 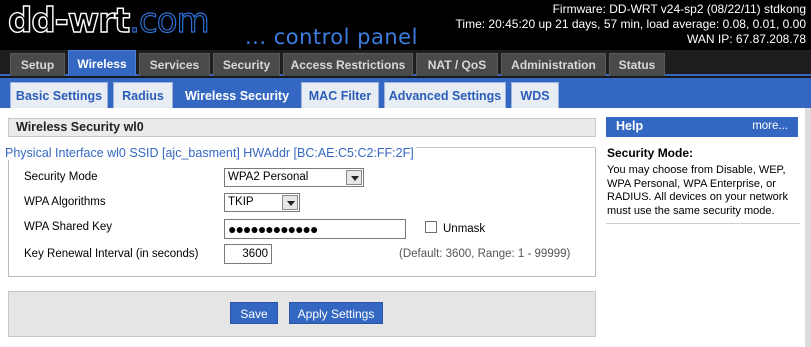 I want to click on unmask-label: Unmask, so click(x=464, y=229).